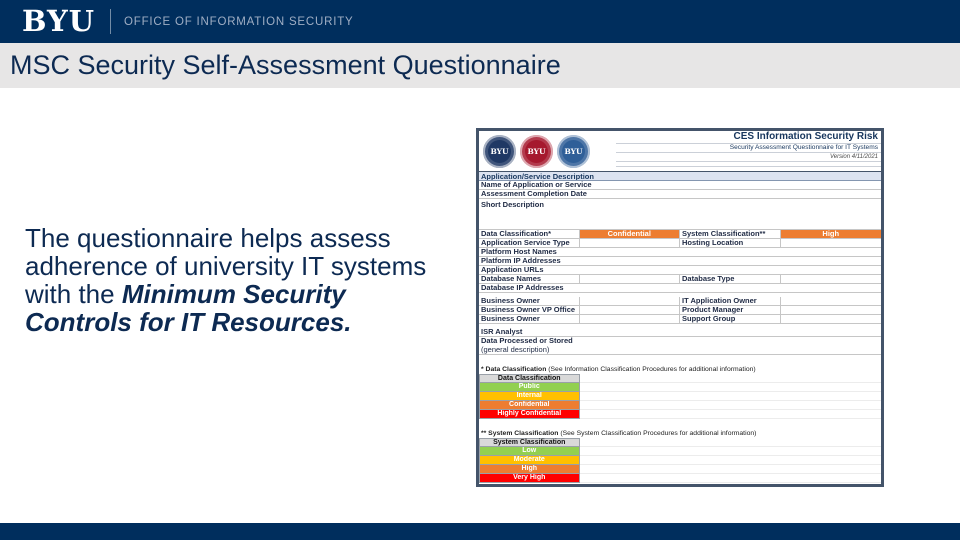 The image size is (960, 540). Describe the element at coordinates (529, 405) in the screenshot. I see `legend-color-cell: Confidential` at that location.